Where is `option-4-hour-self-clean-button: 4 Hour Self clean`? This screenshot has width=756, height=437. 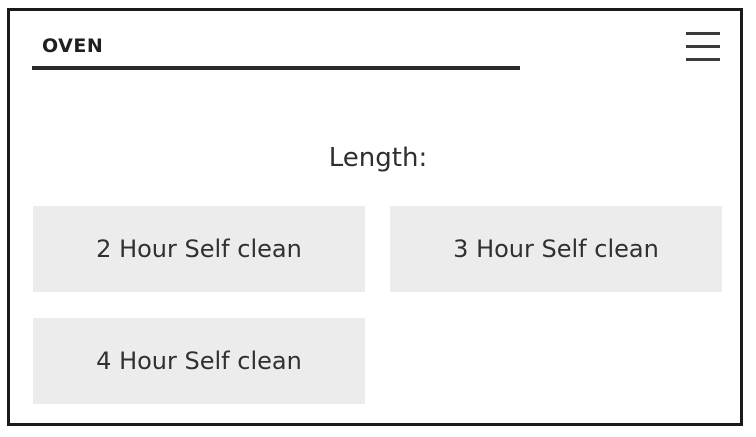 option-4-hour-self-clean-button: 4 Hour Self clean is located at coordinates (199, 361).